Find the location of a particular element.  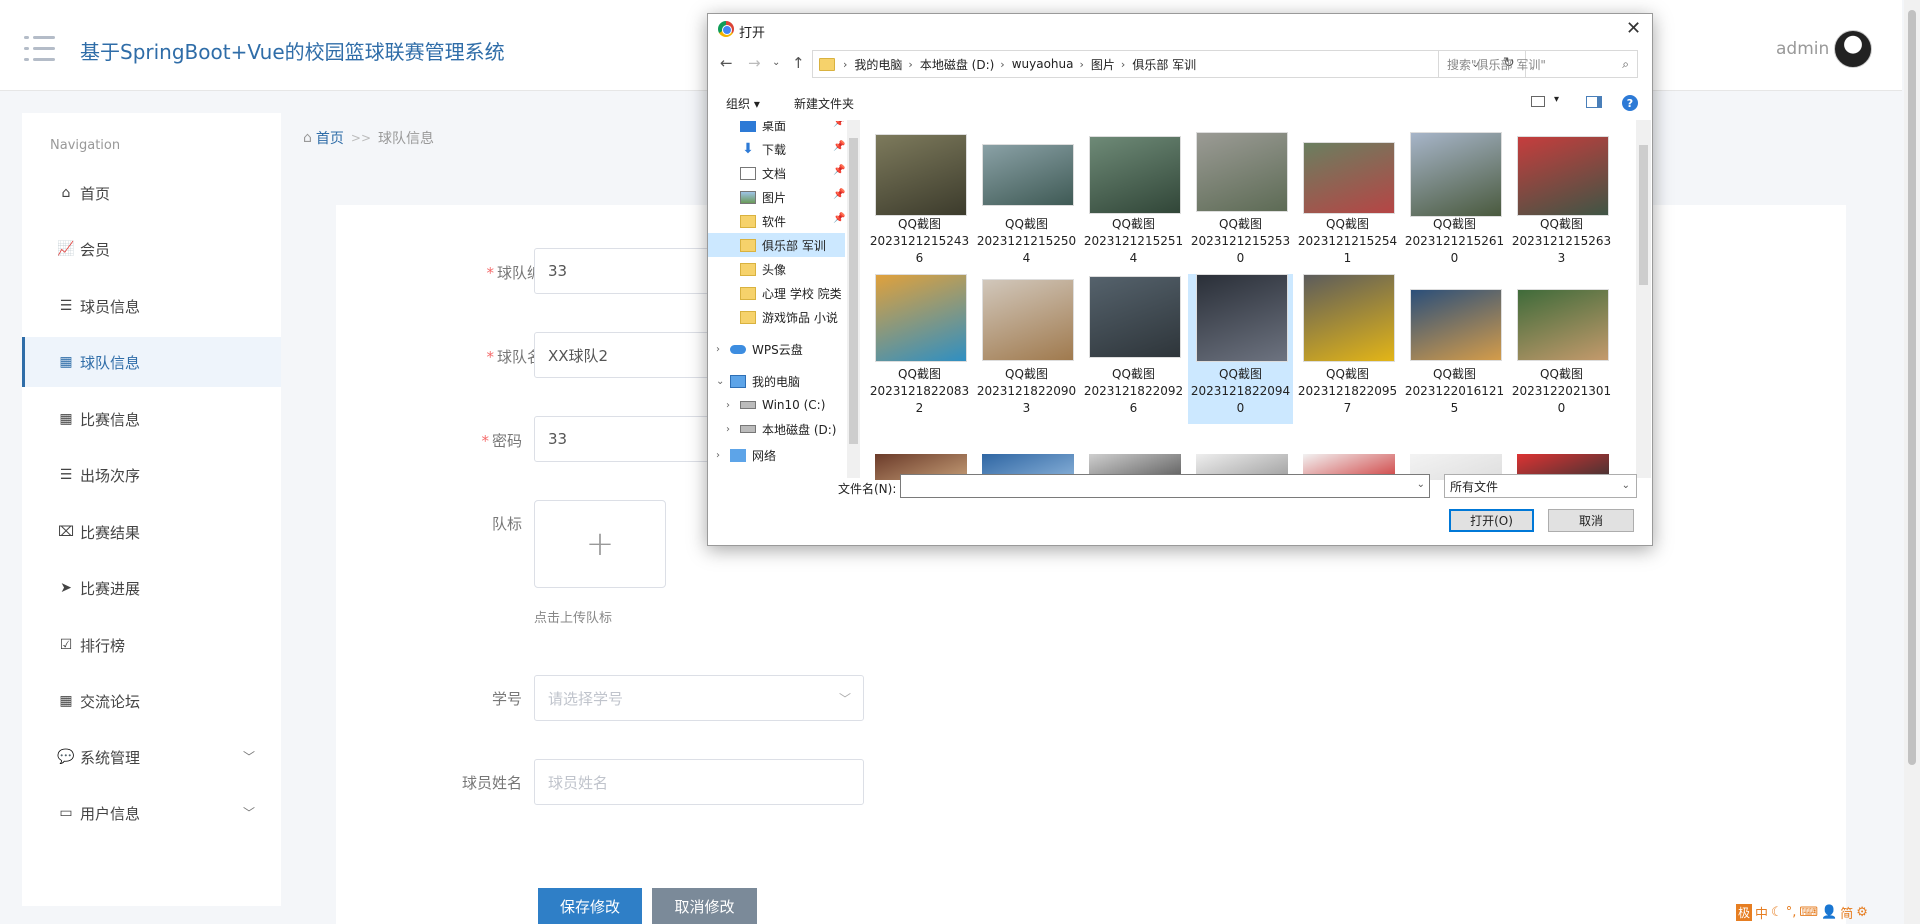

save-button: 保存修改 is located at coordinates (590, 906).